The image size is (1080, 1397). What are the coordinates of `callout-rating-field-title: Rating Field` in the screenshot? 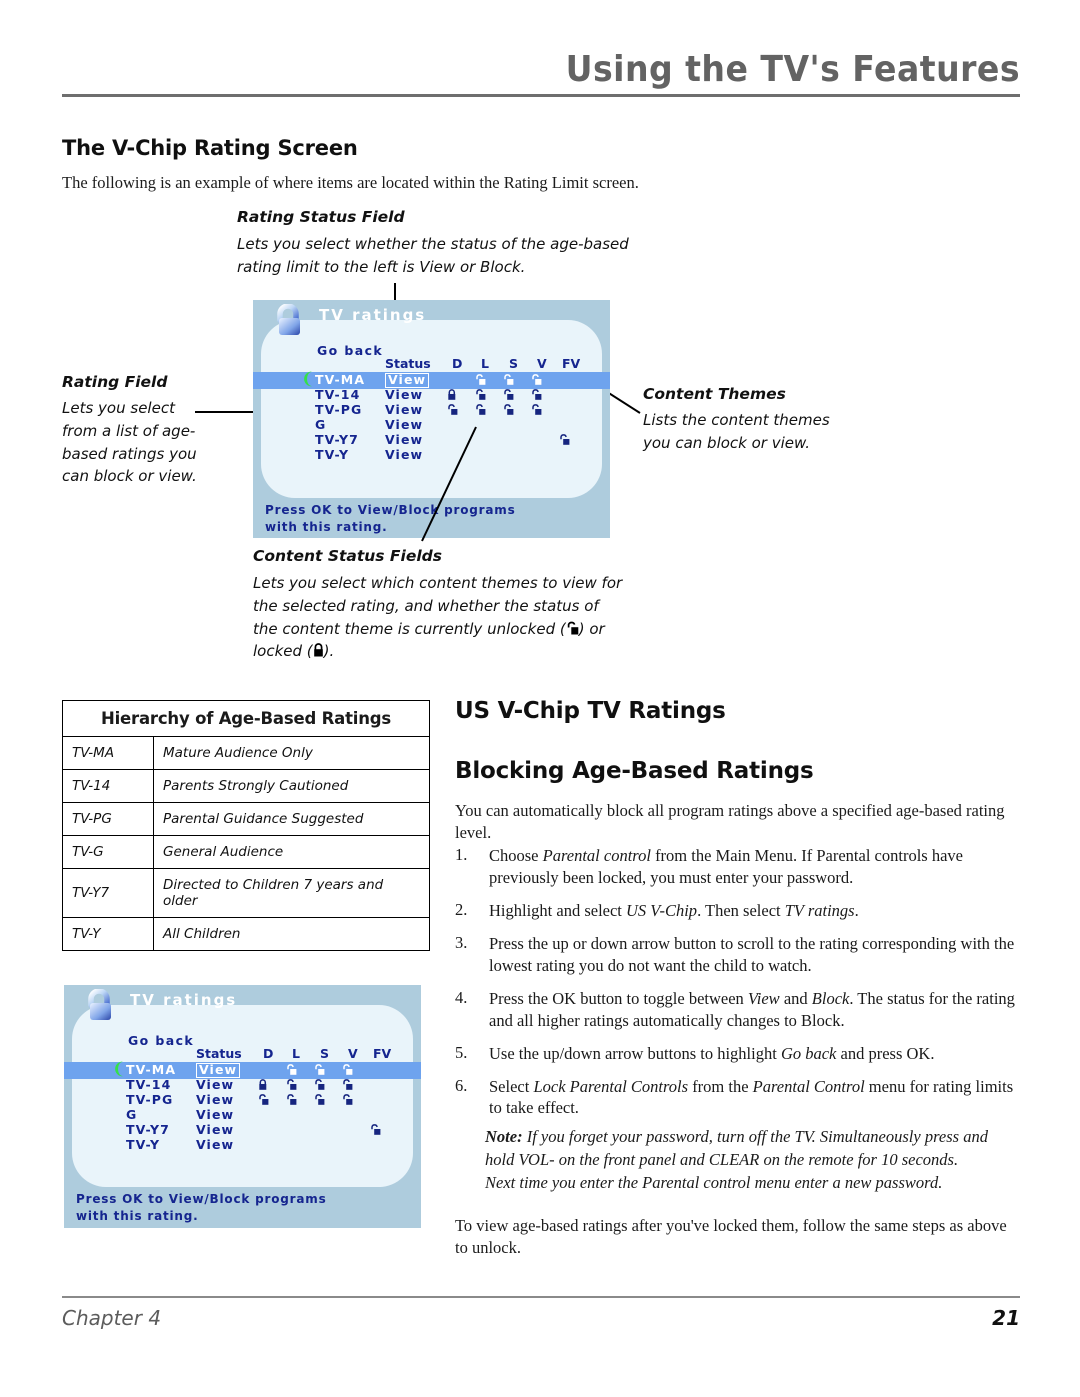 It's located at (115, 382).